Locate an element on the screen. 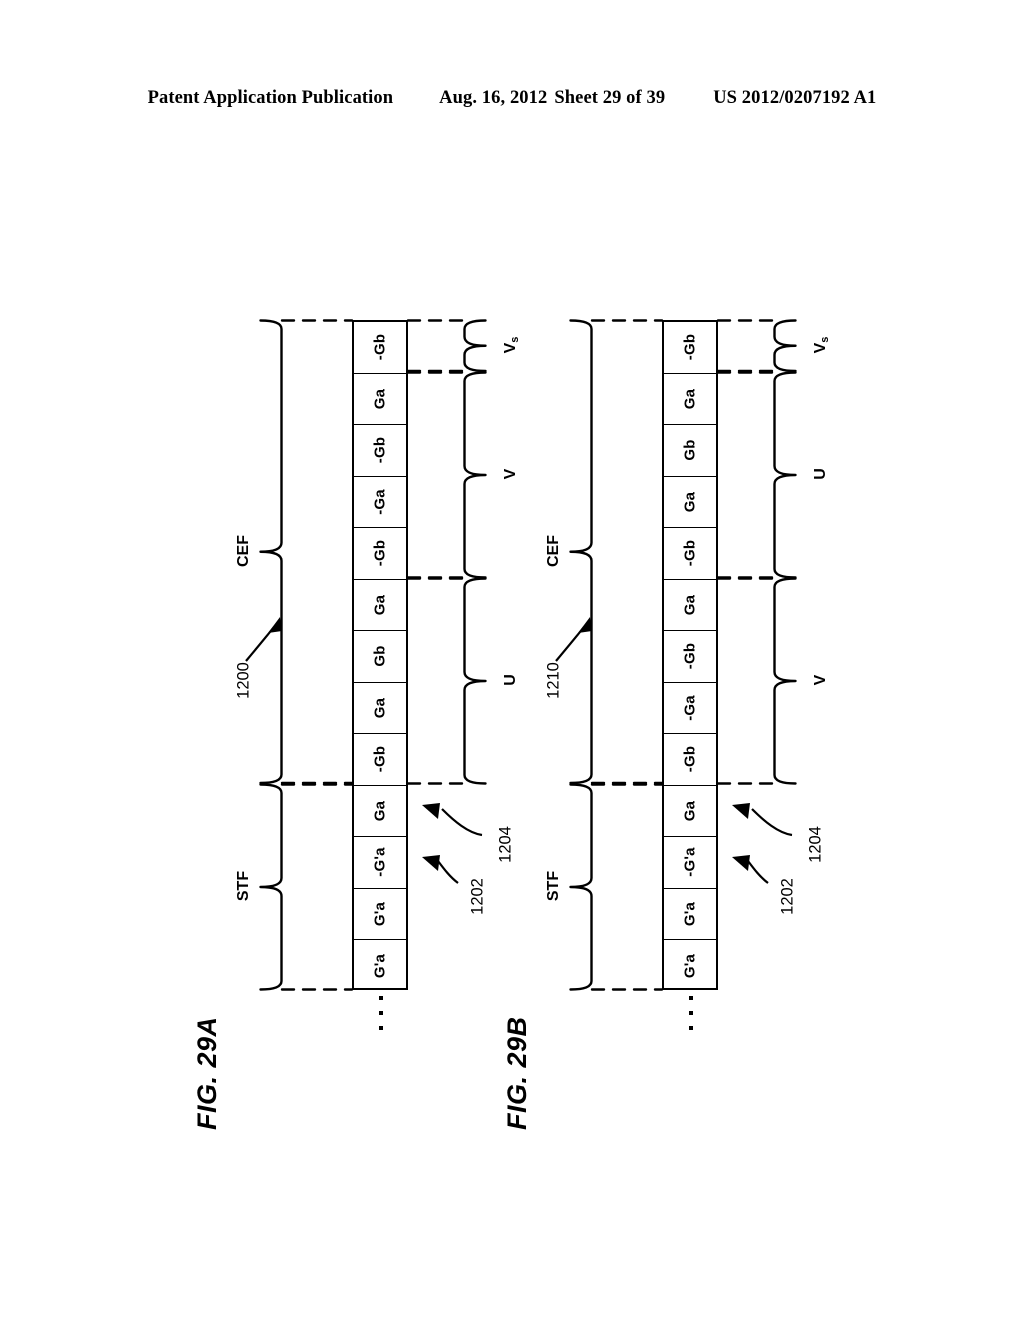 The height and width of the screenshot is (1320, 1024). figure-caption: FIG. 29B is located at coordinates (517, 1073).